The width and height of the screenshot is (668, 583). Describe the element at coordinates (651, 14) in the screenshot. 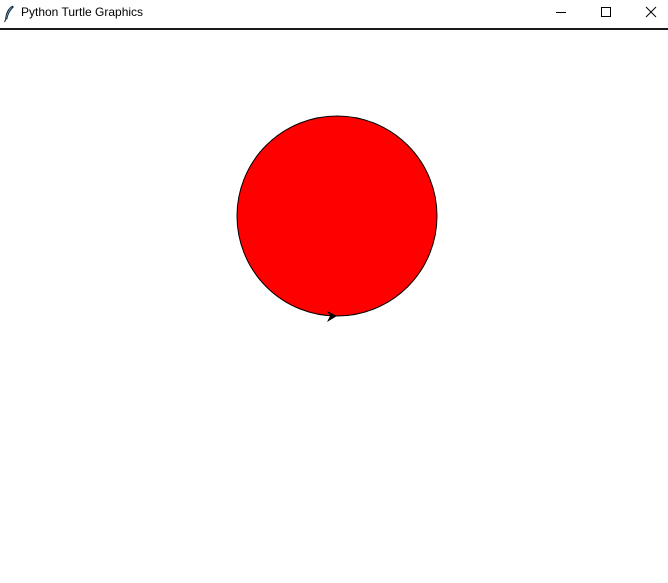

I see `close-icon` at that location.